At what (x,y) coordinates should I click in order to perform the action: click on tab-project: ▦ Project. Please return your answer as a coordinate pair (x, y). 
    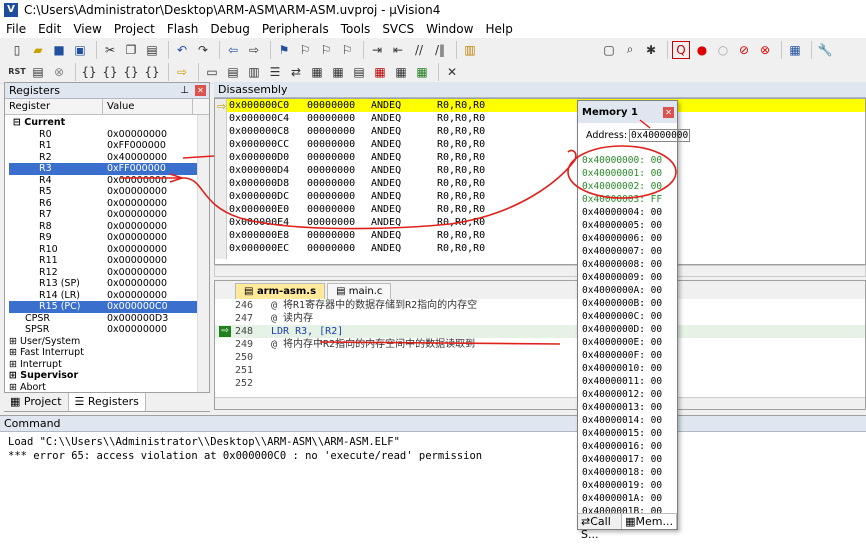
    Looking at the image, I should click on (36, 402).